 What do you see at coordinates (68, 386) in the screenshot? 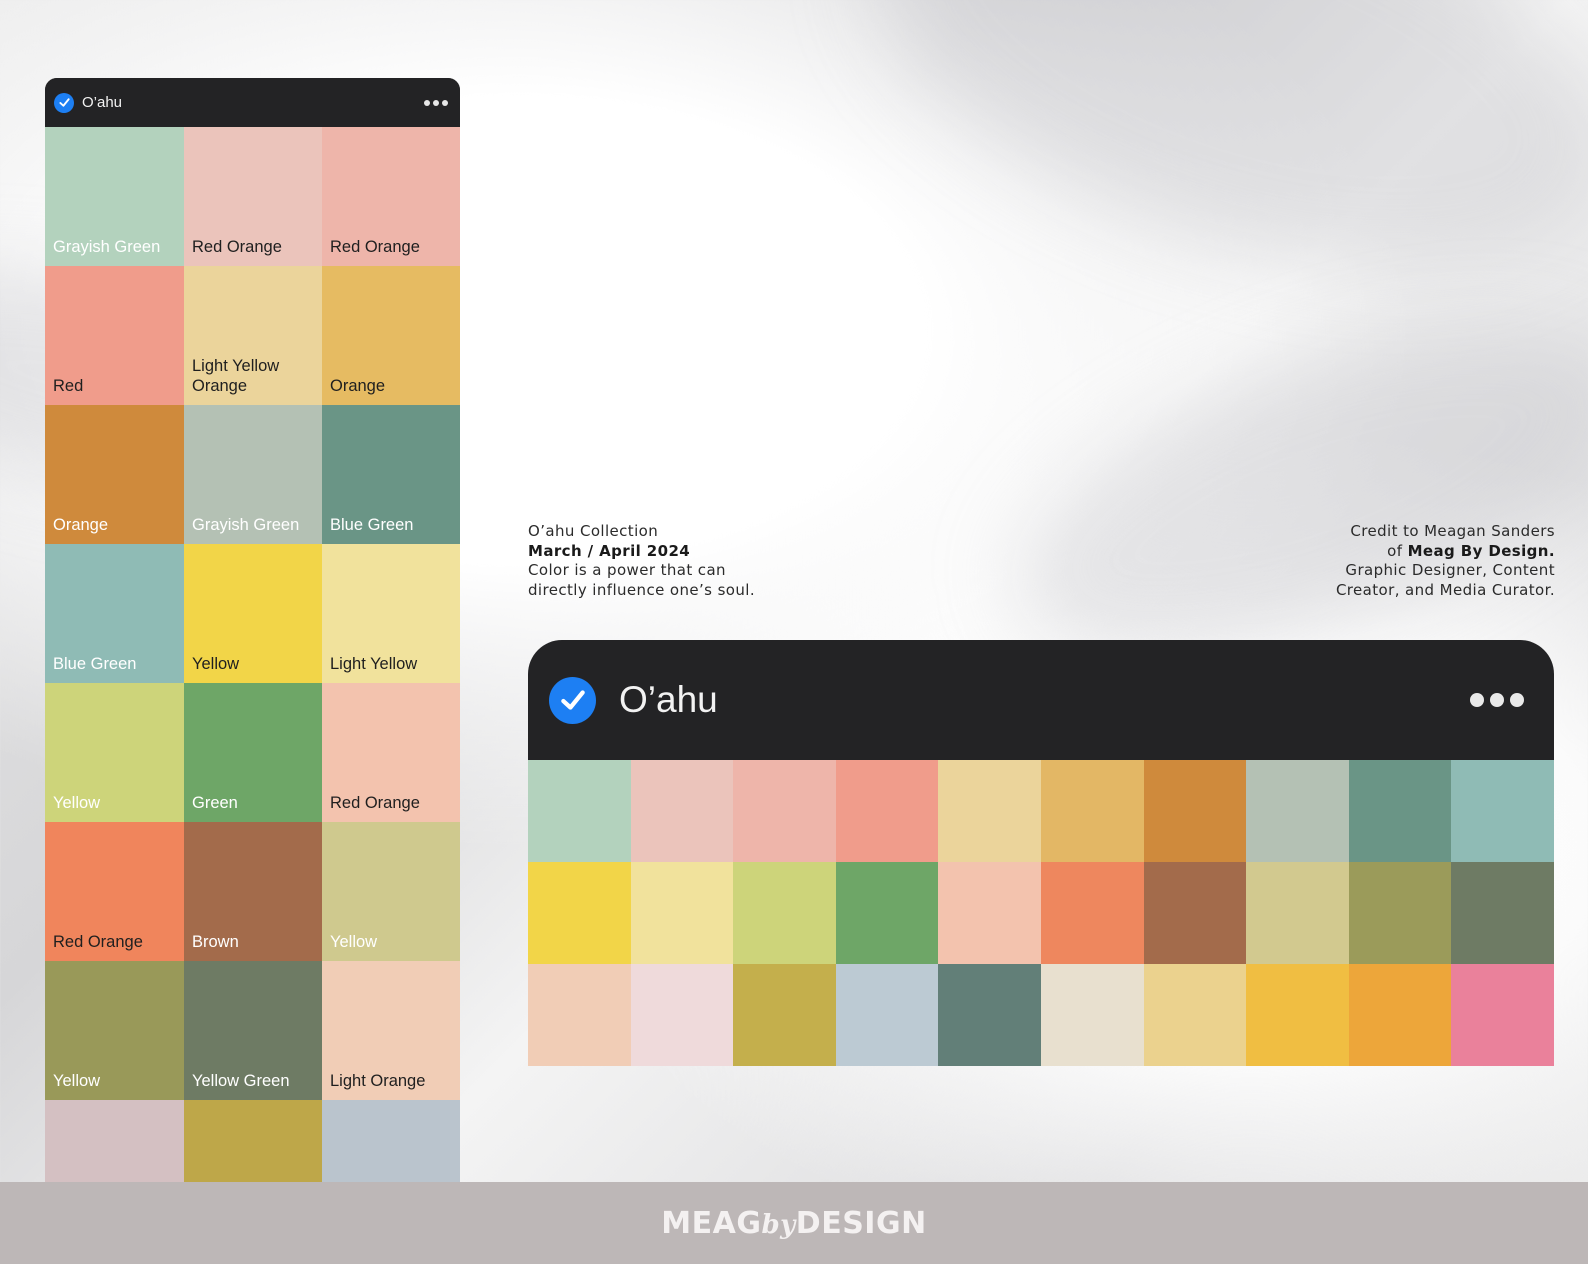
I see `swatch-label: Red` at bounding box center [68, 386].